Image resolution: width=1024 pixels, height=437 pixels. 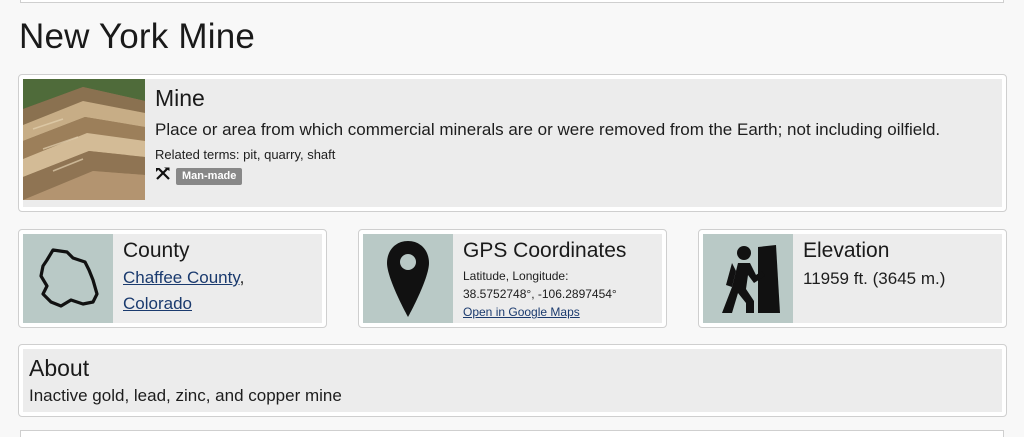 I want to click on gps-coordinates: 38.5752748°, -106.2897454°, so click(x=540, y=294).